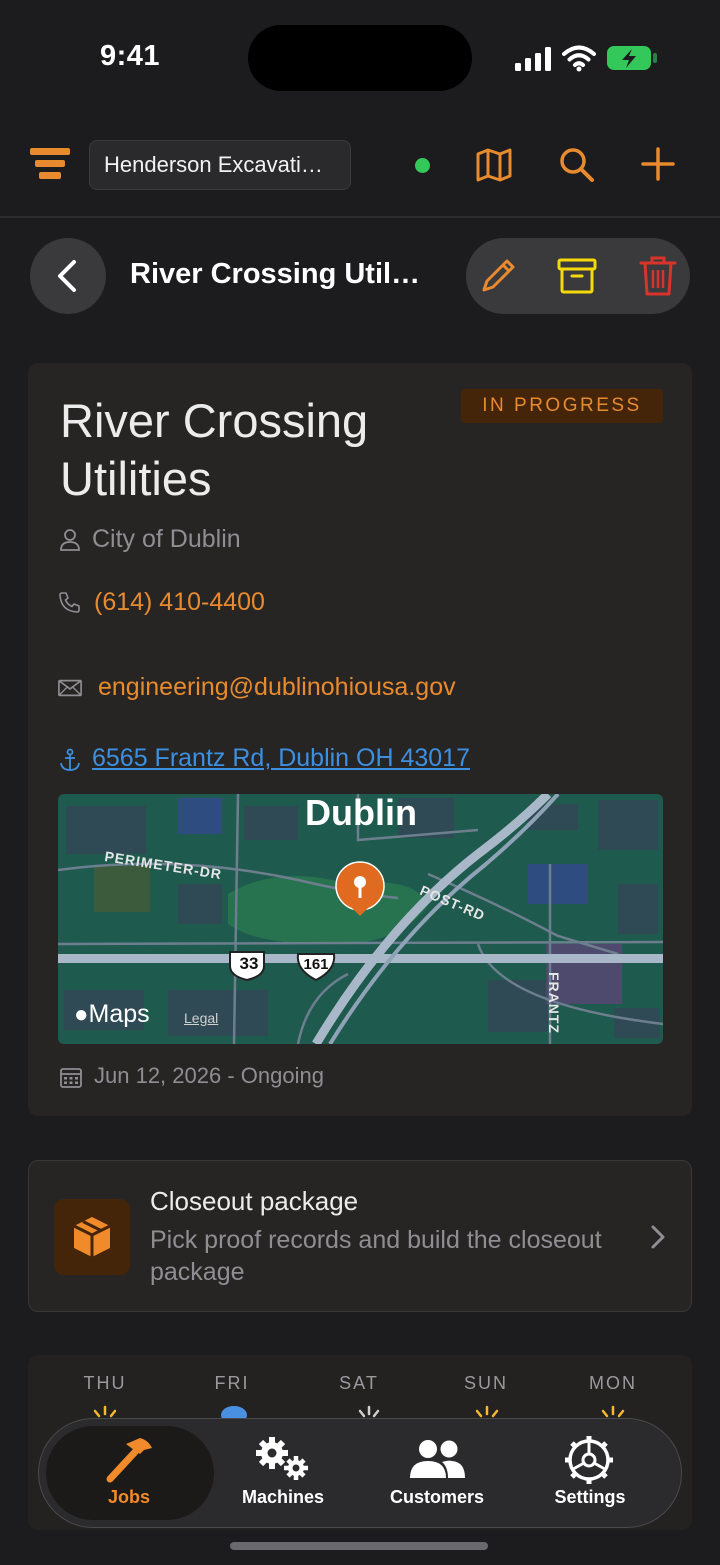 This screenshot has width=720, height=1565. I want to click on dynamic-island, so click(360, 58).